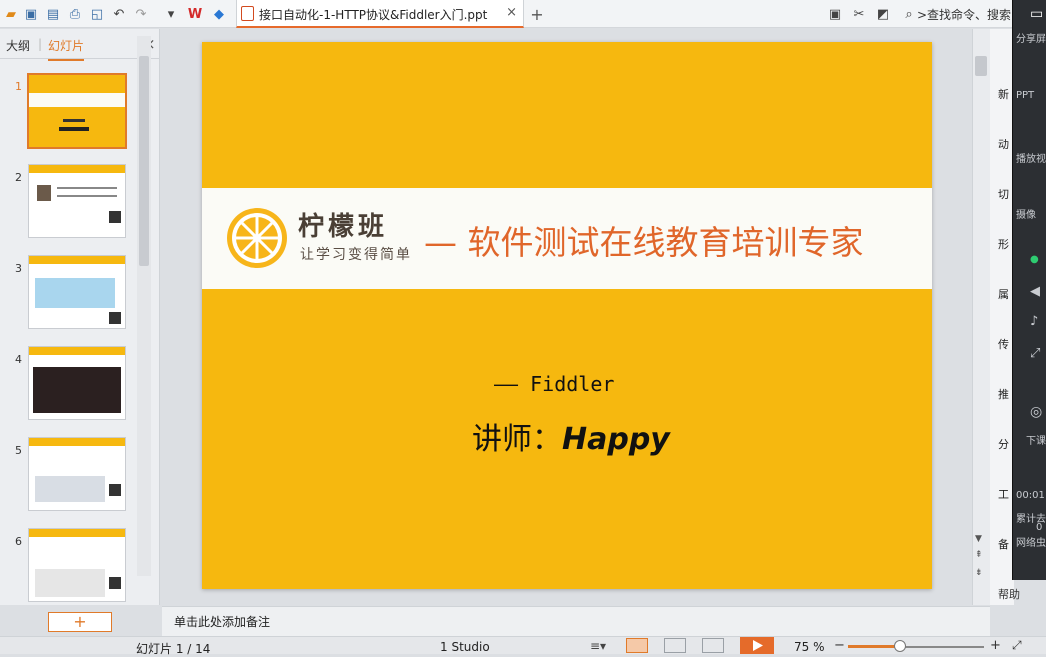 The image size is (1046, 657). I want to click on canvas-scroll-thumb, so click(981, 66).